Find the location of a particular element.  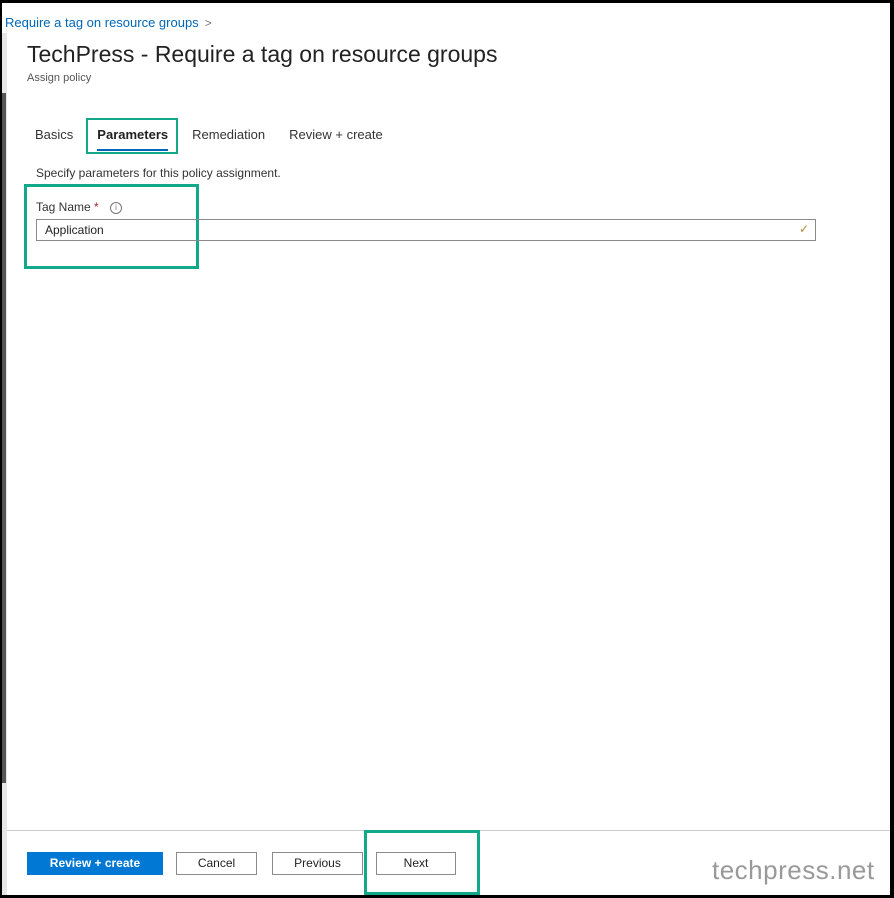

info-icon: i is located at coordinates (116, 207).